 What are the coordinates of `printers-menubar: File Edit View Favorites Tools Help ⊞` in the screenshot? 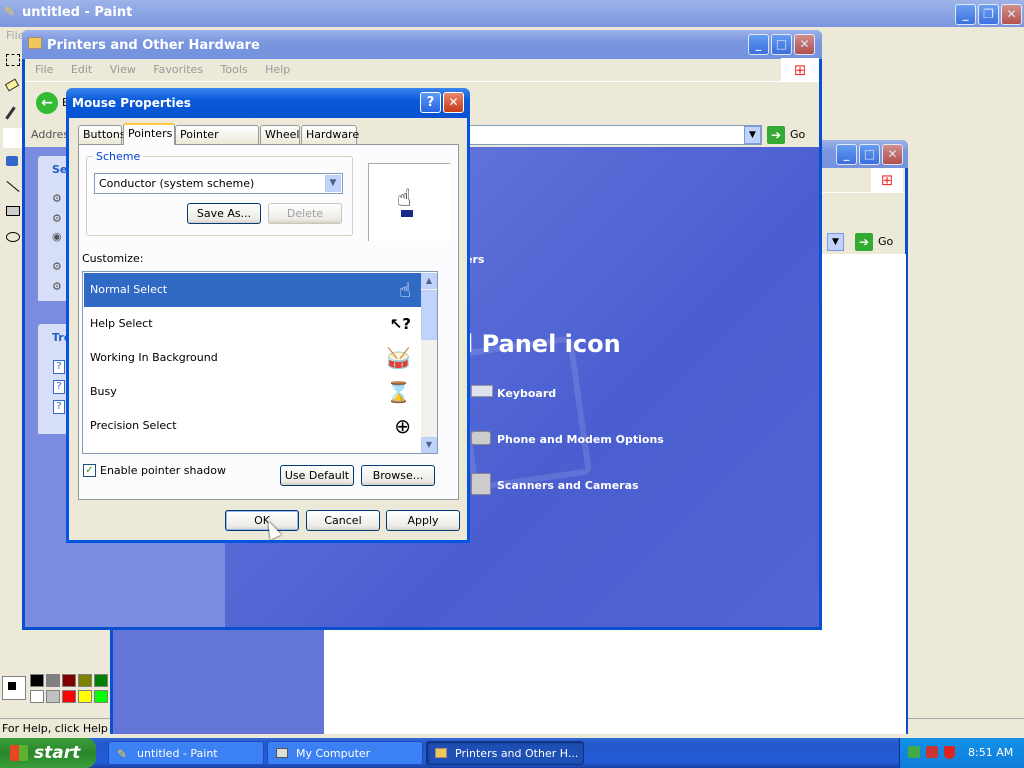 It's located at (422, 70).